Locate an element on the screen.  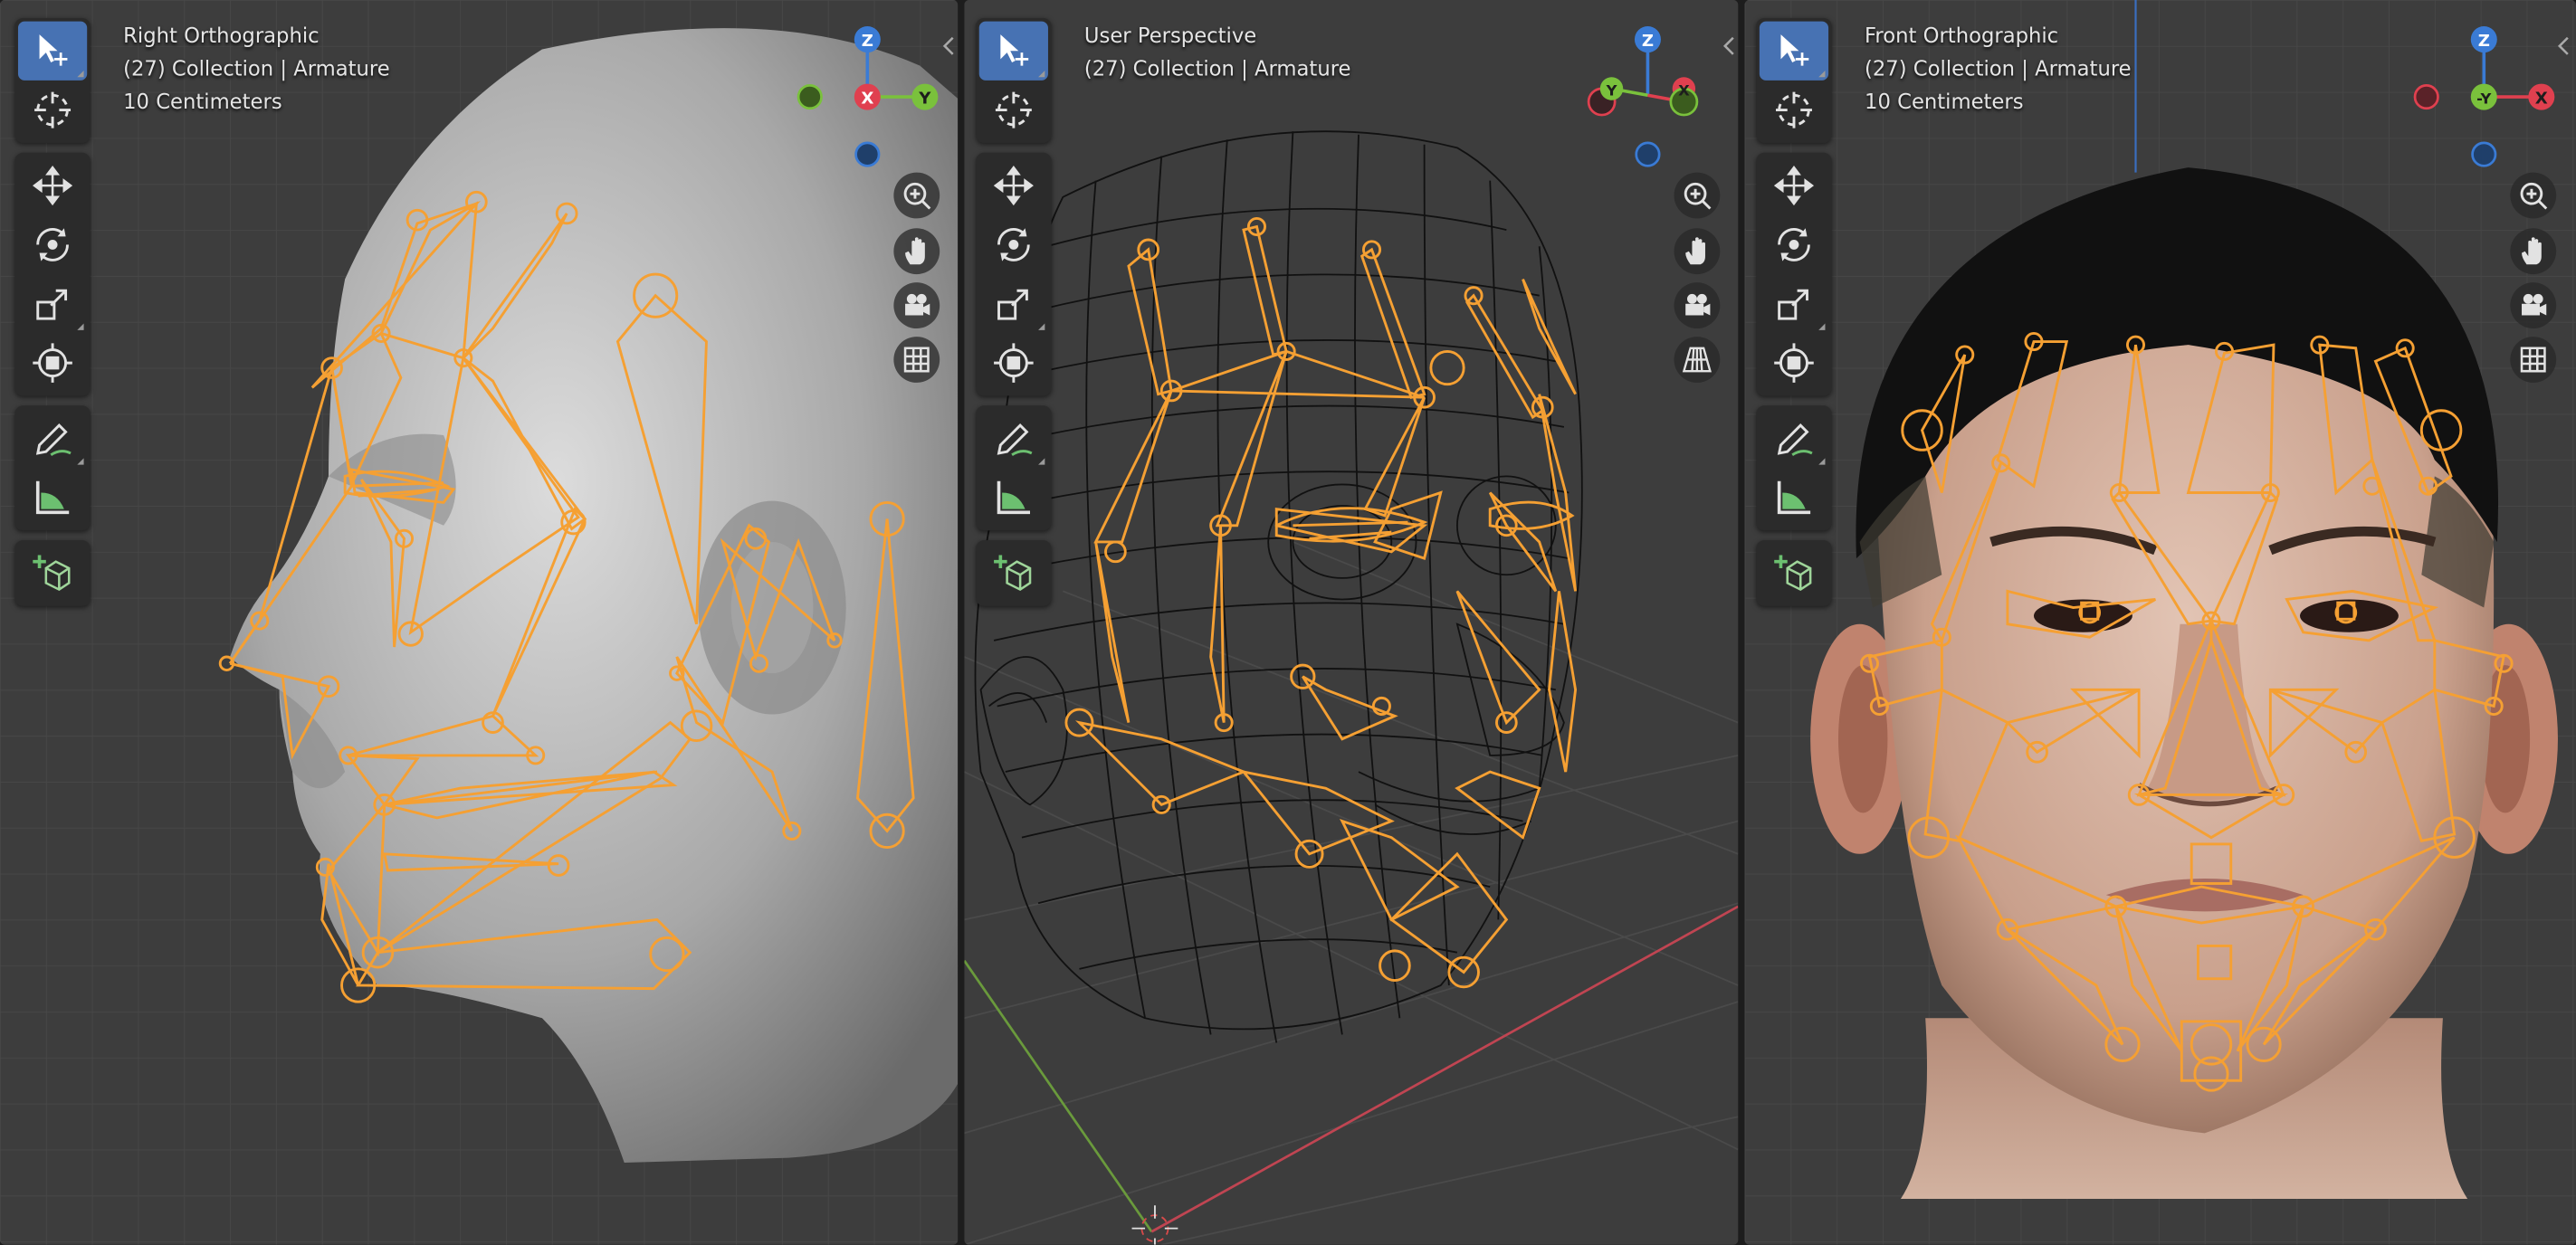
zoom-icon is located at coordinates (1698, 196).